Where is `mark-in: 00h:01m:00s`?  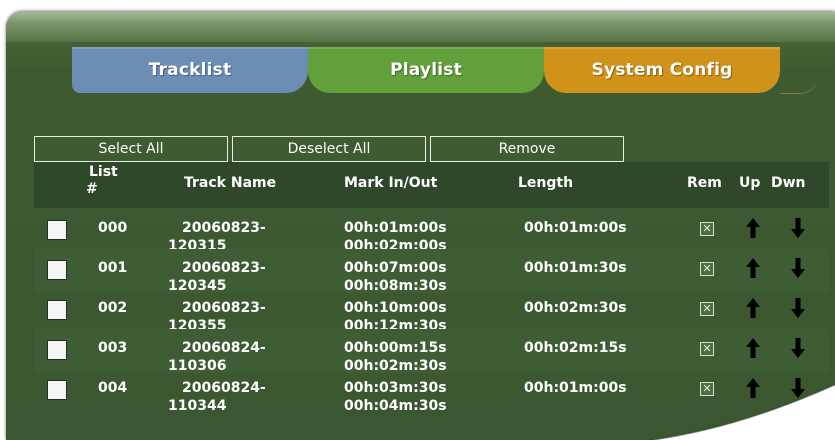 mark-in: 00h:01m:00s is located at coordinates (395, 228).